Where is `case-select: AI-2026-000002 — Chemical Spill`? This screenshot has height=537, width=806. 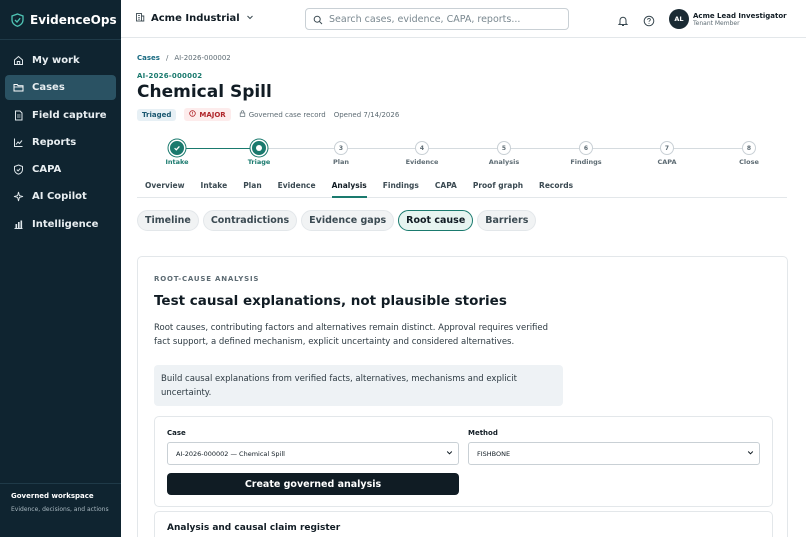
case-select: AI-2026-000002 — Chemical Spill is located at coordinates (313, 453).